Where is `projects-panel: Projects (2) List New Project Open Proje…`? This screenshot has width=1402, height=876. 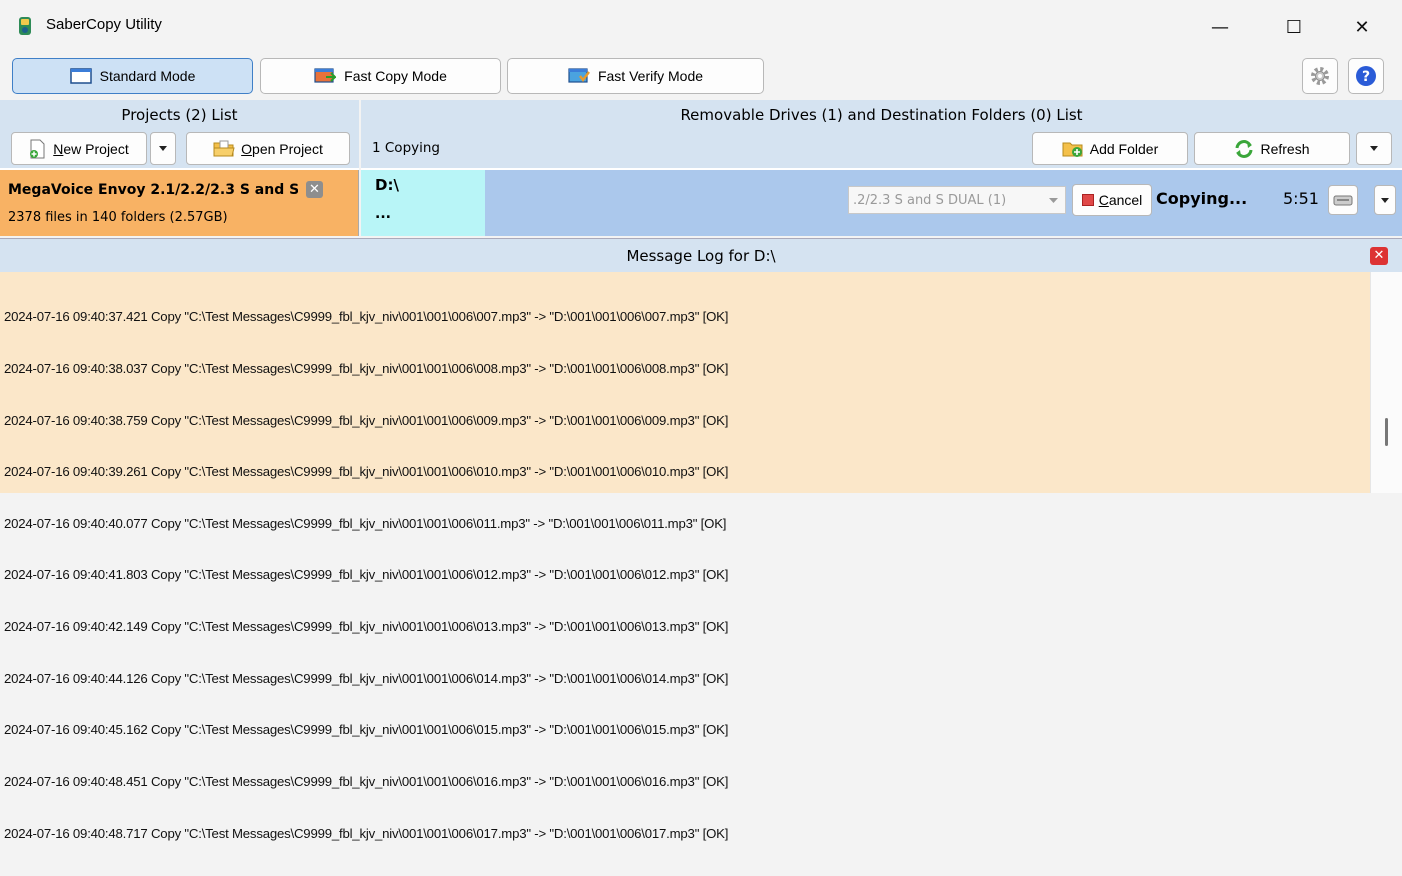 projects-panel: Projects (2) List New Project Open Proje… is located at coordinates (179, 168).